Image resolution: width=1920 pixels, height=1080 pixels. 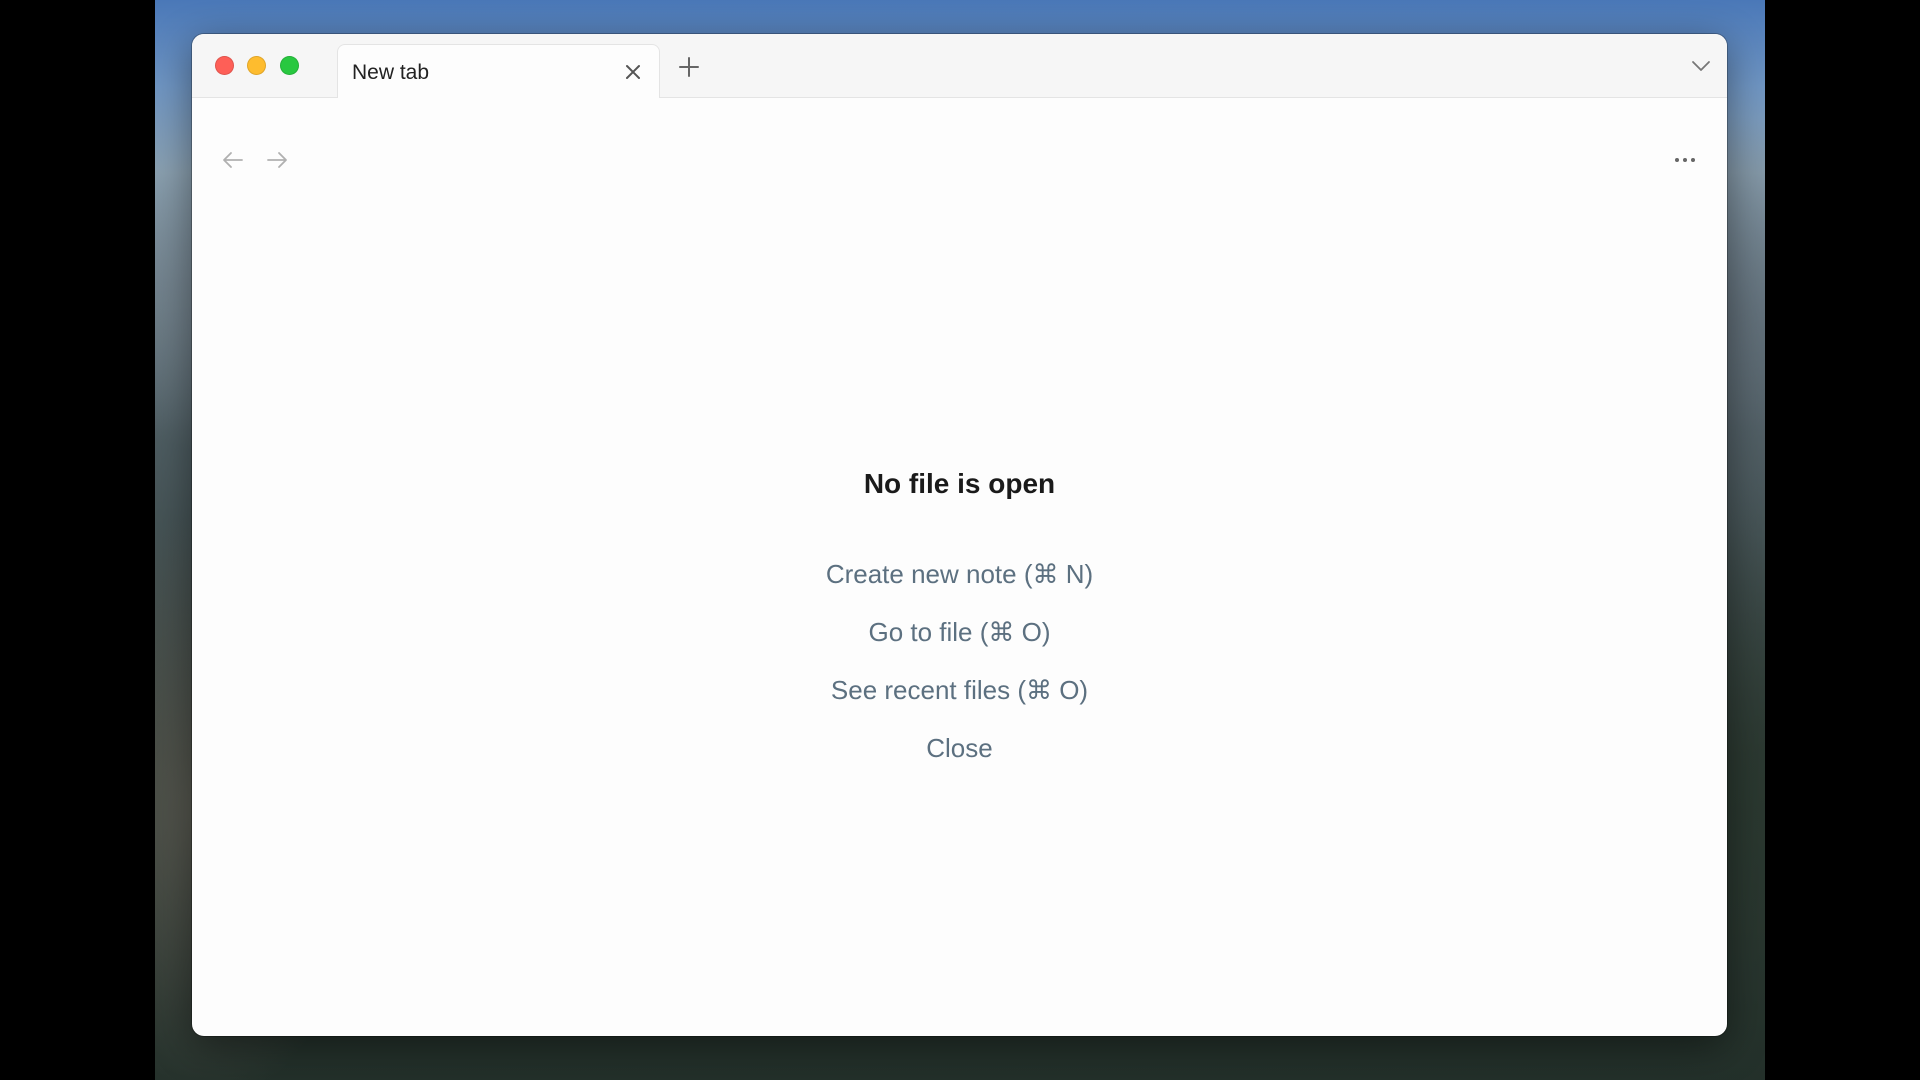 I want to click on tab-title: New tab, so click(x=391, y=72).